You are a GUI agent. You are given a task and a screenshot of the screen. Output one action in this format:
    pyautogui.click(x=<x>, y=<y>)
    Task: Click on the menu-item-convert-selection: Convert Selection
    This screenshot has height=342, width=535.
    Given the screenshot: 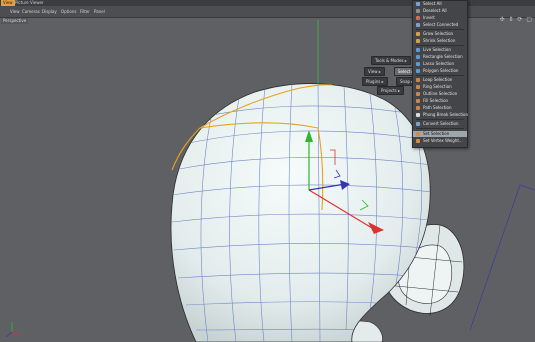 What is the action you would take?
    pyautogui.click(x=440, y=124)
    